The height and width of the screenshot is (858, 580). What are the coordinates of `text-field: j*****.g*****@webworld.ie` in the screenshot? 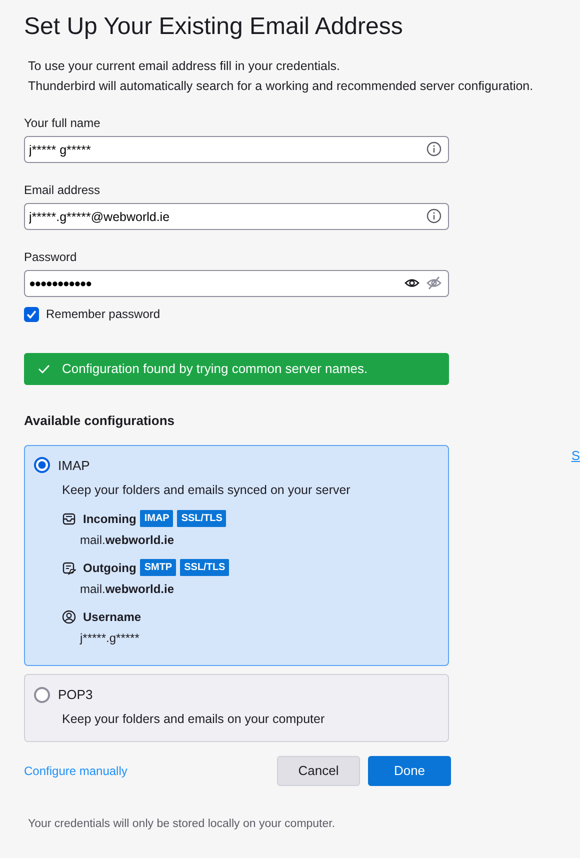 It's located at (236, 216).